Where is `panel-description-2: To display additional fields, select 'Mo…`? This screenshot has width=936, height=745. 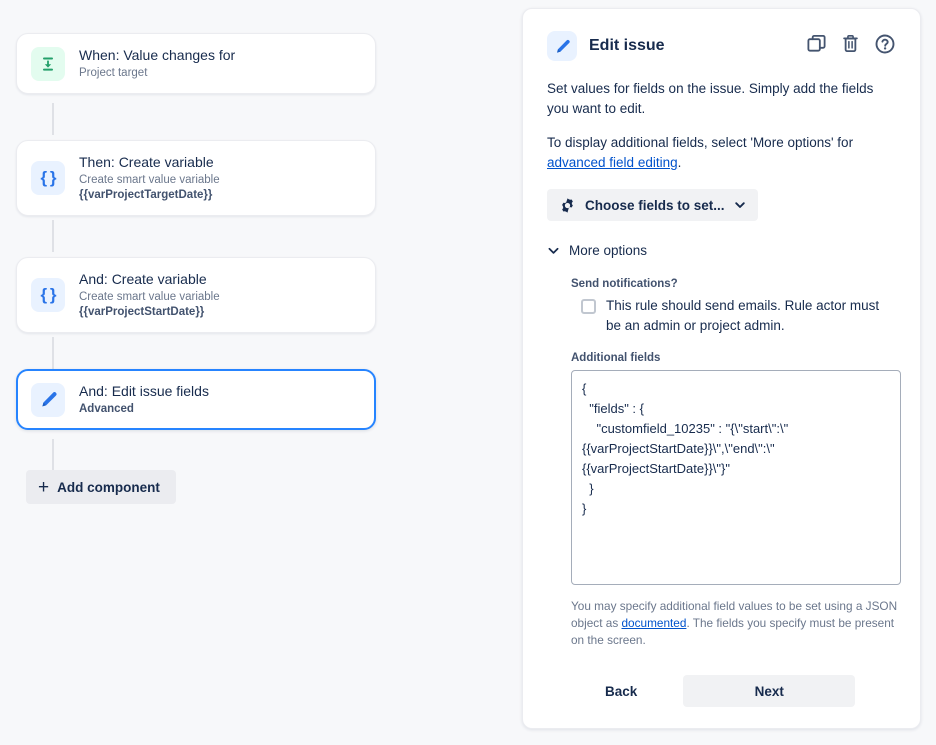 panel-description-2: To display additional fields, select 'Mo… is located at coordinates (721, 153).